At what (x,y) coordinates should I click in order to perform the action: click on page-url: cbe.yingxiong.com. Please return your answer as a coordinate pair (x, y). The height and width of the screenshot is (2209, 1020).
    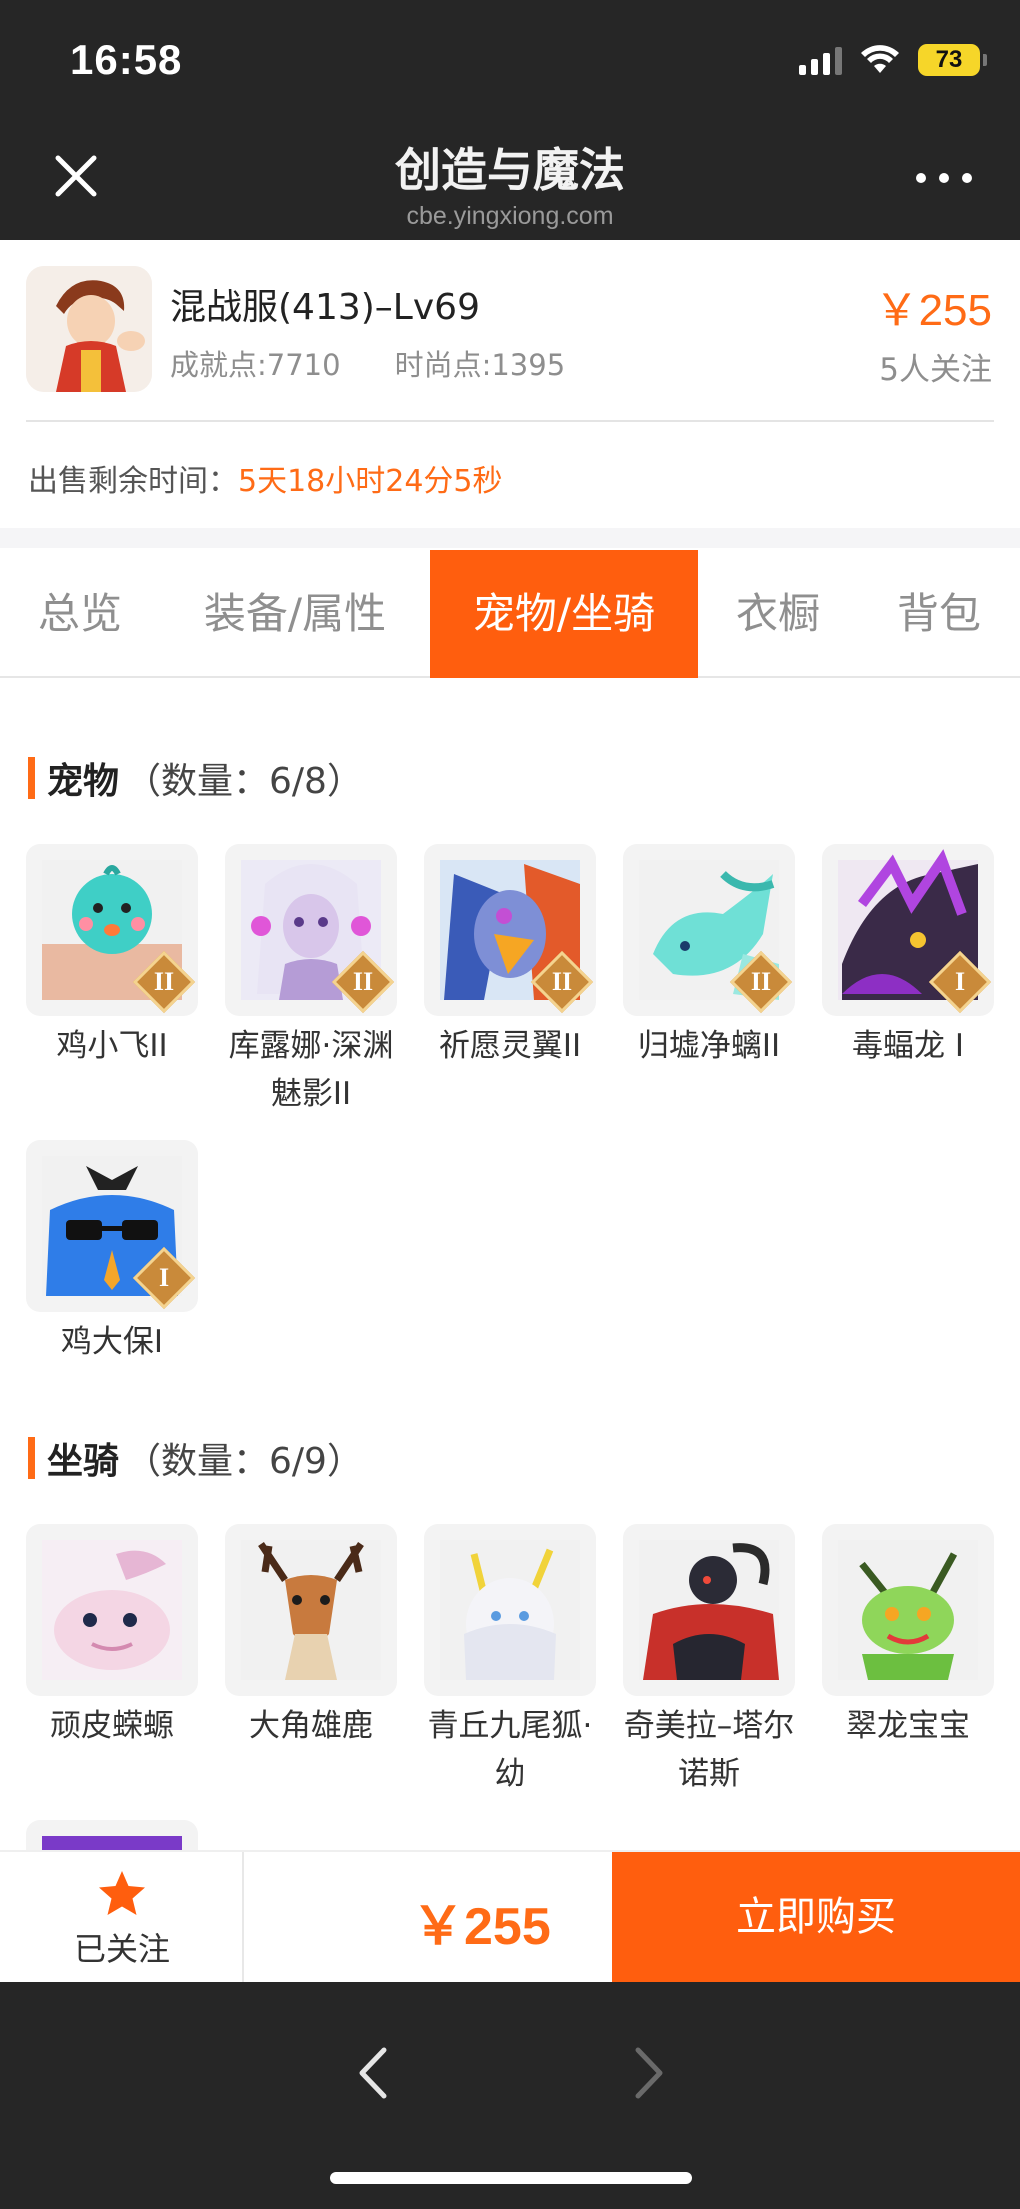
    Looking at the image, I should click on (510, 216).